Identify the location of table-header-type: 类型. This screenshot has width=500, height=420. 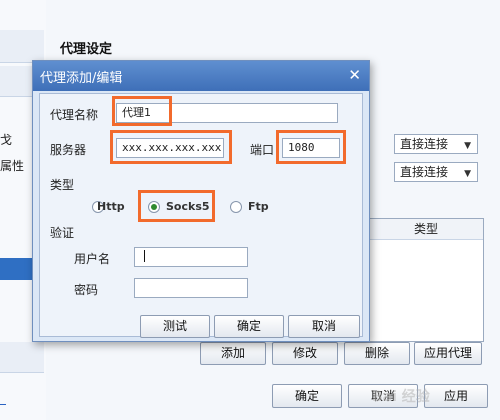
(426, 229).